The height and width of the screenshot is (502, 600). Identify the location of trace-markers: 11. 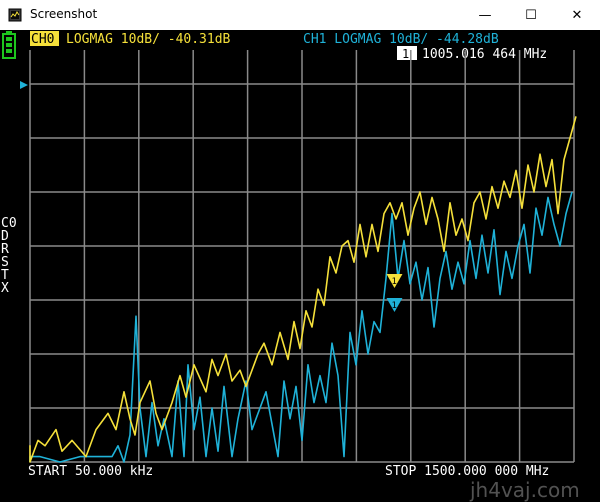
(394, 293).